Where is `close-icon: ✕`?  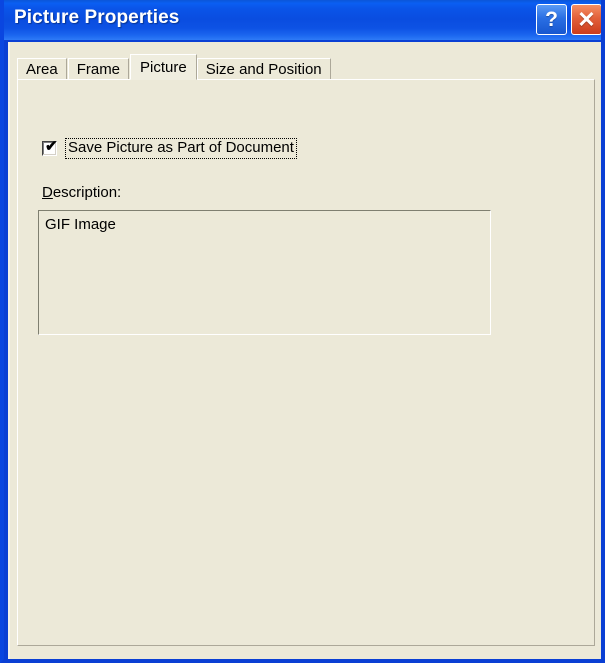
close-icon: ✕ is located at coordinates (586, 19).